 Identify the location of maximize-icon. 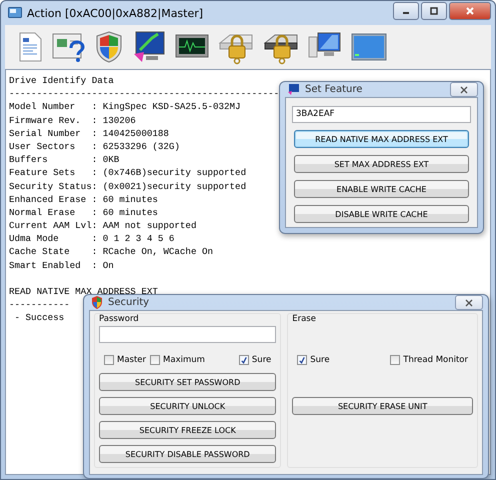
(434, 11).